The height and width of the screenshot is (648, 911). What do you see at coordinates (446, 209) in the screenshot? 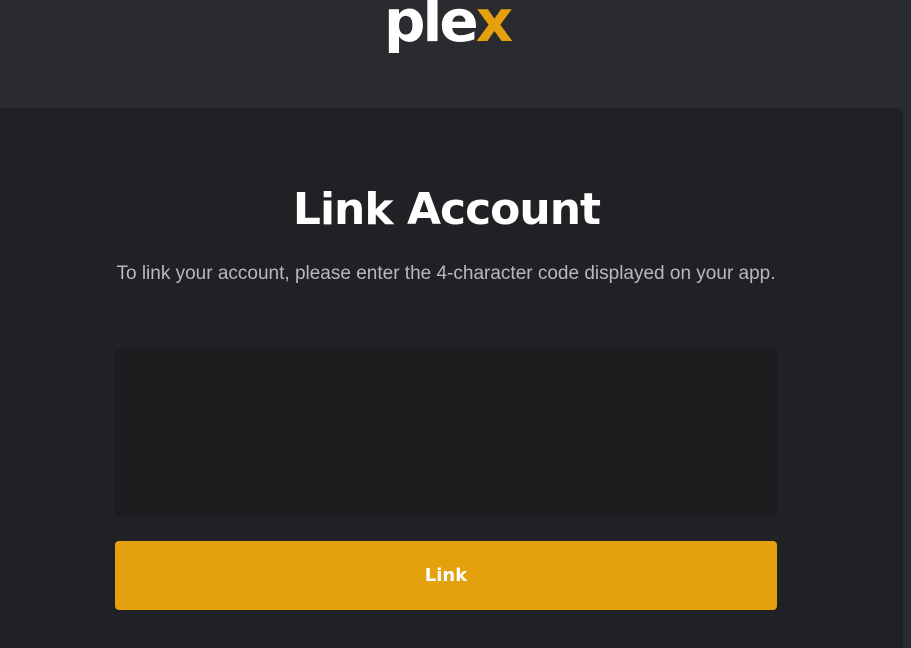
I see `page-title: Link Account` at bounding box center [446, 209].